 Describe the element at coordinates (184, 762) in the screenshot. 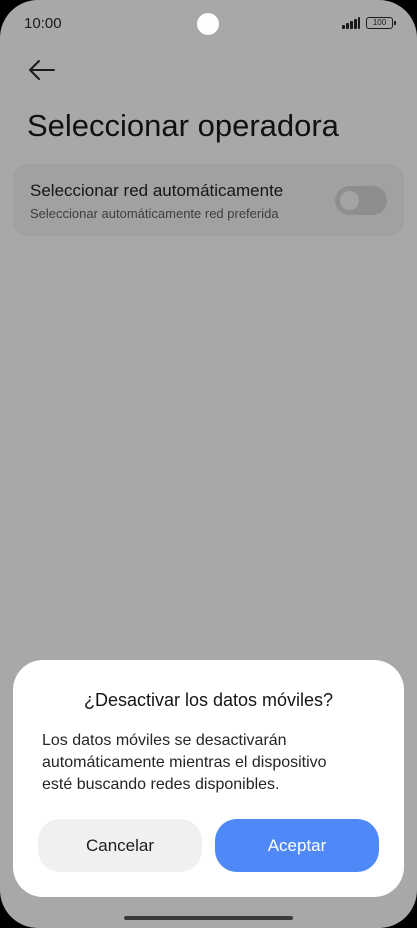

I see `dialog-message-line: automáticamente mientras el dispositivo` at that location.